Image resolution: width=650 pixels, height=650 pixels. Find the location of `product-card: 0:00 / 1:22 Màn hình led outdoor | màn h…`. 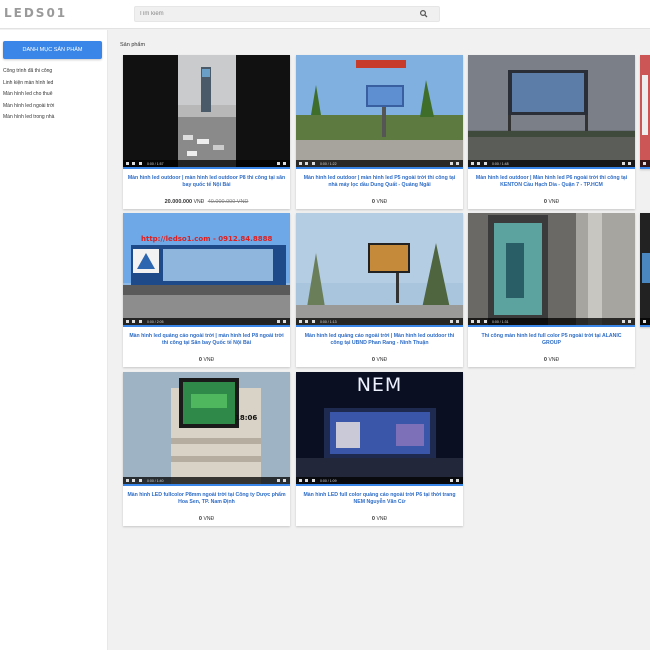

product-card: 0:00 / 1:22 Màn hình led outdoor | màn h… is located at coordinates (379, 132).